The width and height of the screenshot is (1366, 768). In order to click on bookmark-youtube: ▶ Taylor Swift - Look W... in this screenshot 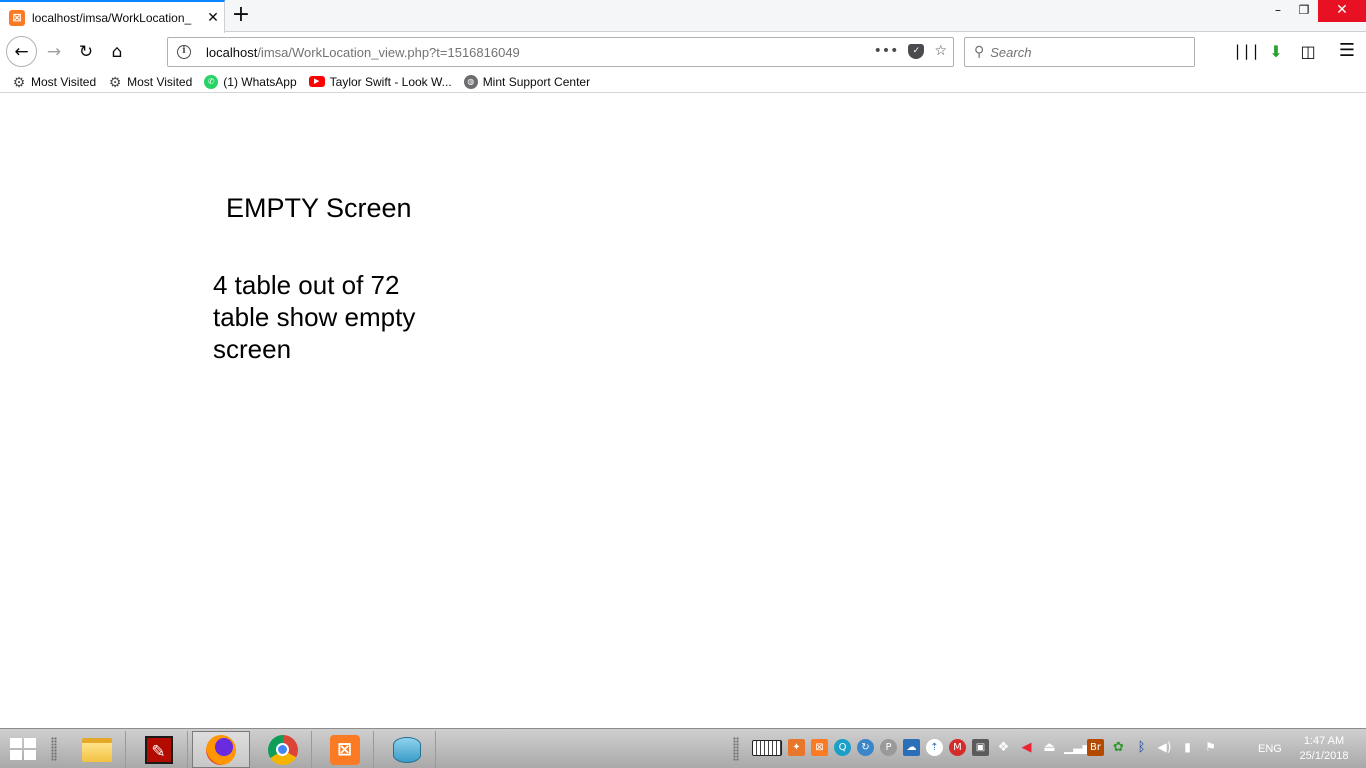, I will do `click(380, 81)`.